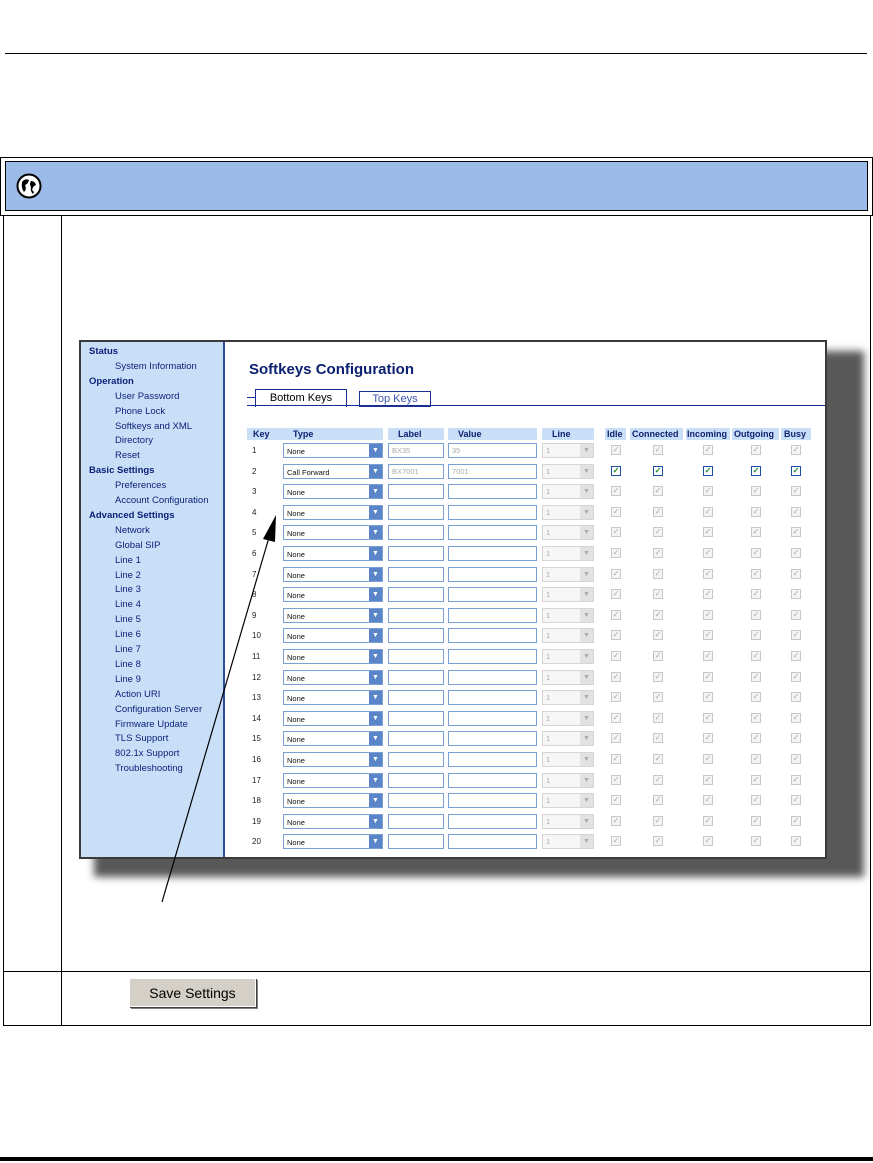 Image resolution: width=873 pixels, height=1163 pixels. Describe the element at coordinates (416, 450) in the screenshot. I see `label-input: BX35` at that location.